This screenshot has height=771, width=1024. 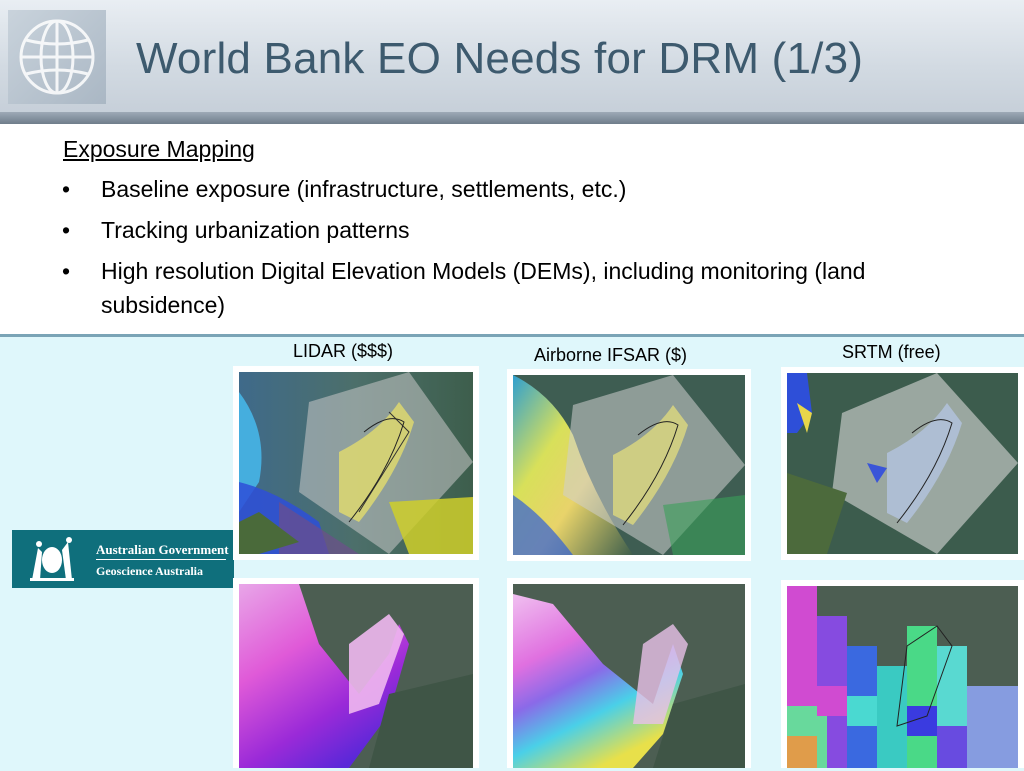 I want to click on ifsar-overlay-map, so click(x=629, y=465).